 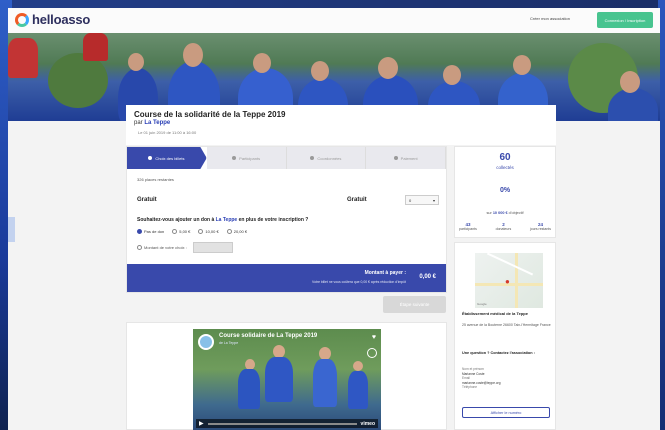 I want to click on collected-amount: 60, so click(x=505, y=157).